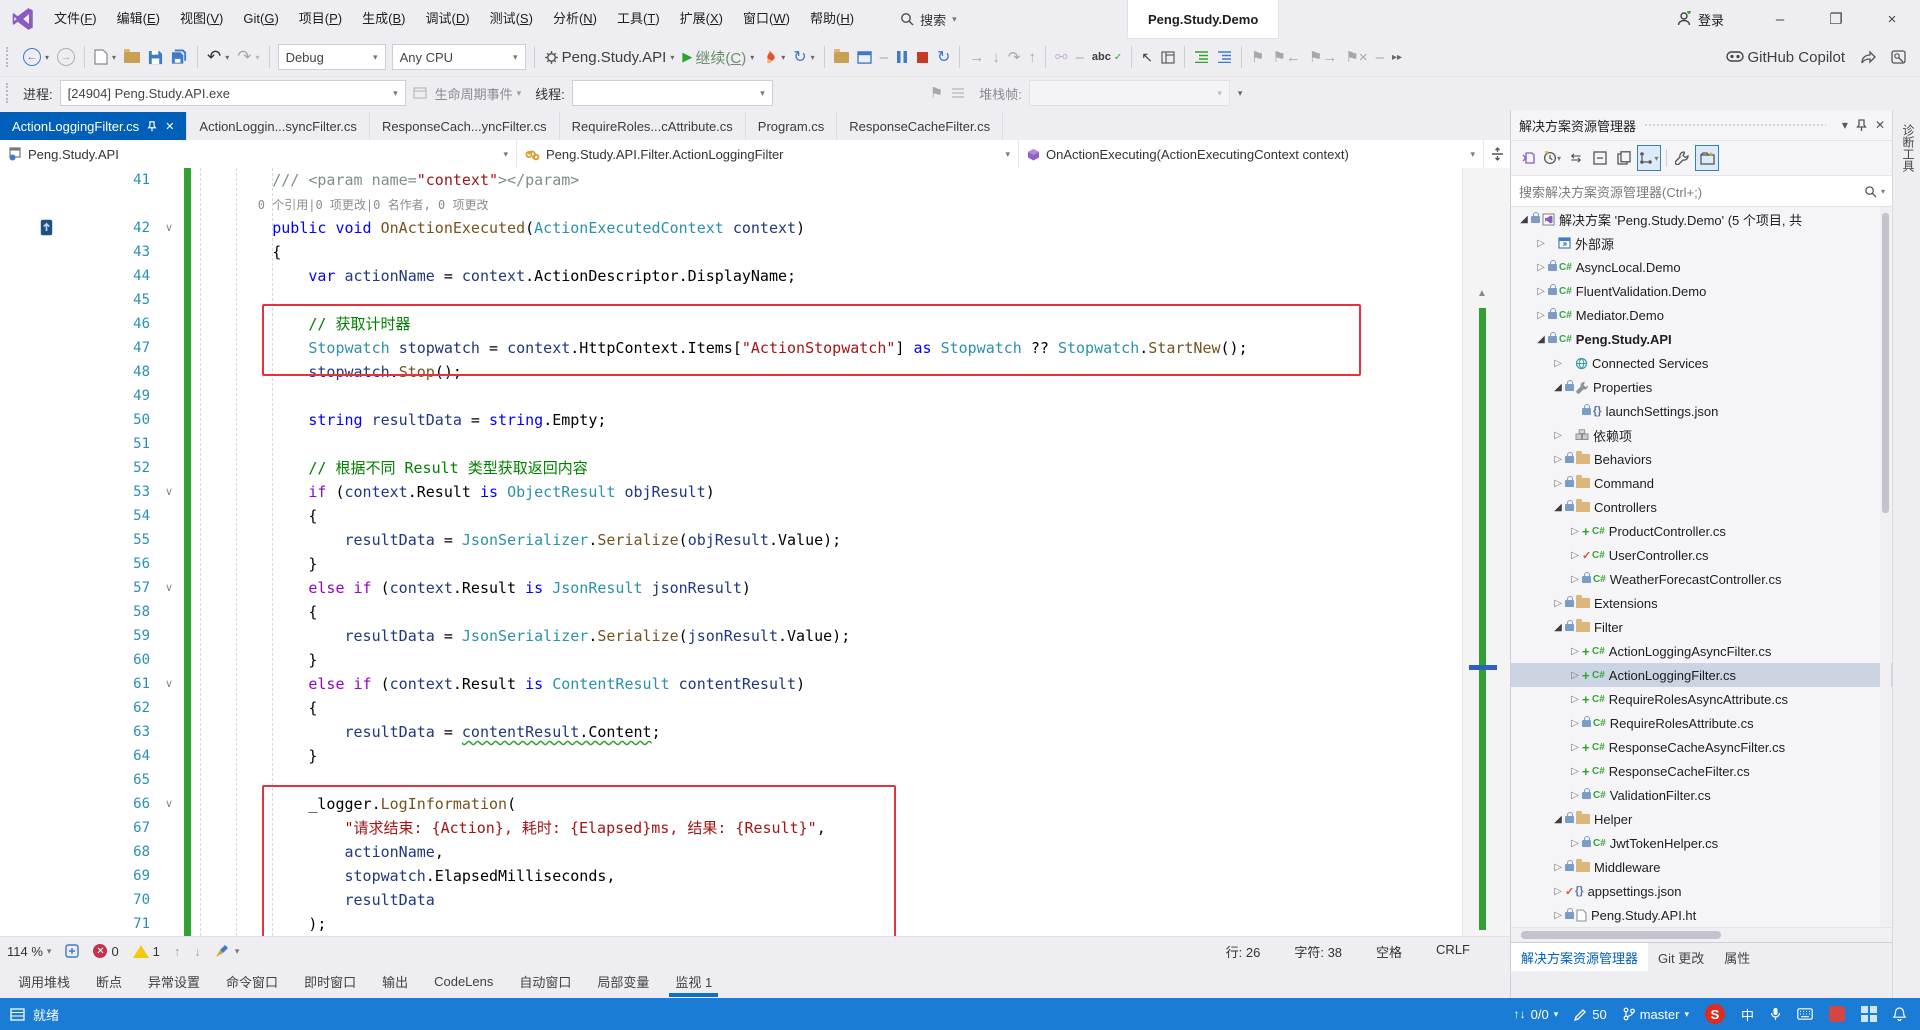  I want to click on output-window-button, so click(864, 57).